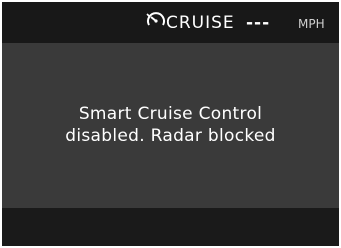 Image resolution: width=341 pixels, height=248 pixels. Describe the element at coordinates (200, 23) in the screenshot. I see `cruise-label: CRUISE` at that location.